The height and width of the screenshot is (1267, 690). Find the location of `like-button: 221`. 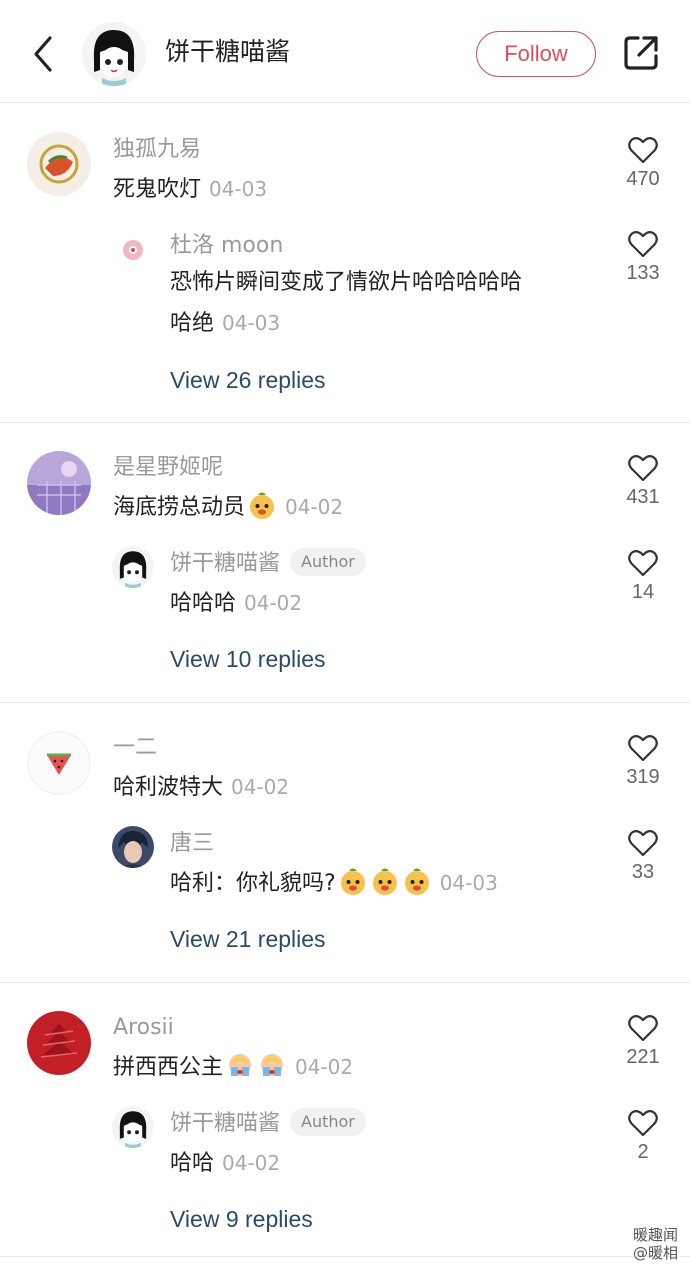

like-button: 221 is located at coordinates (643, 1041).